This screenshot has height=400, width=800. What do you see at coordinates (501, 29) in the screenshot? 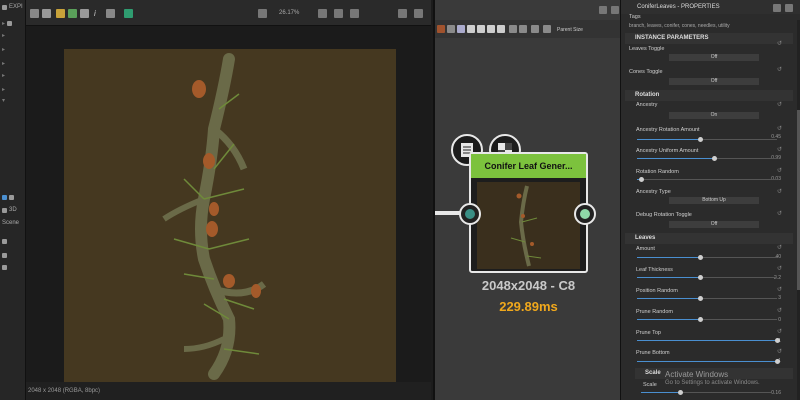
I see `layout-icon` at bounding box center [501, 29].